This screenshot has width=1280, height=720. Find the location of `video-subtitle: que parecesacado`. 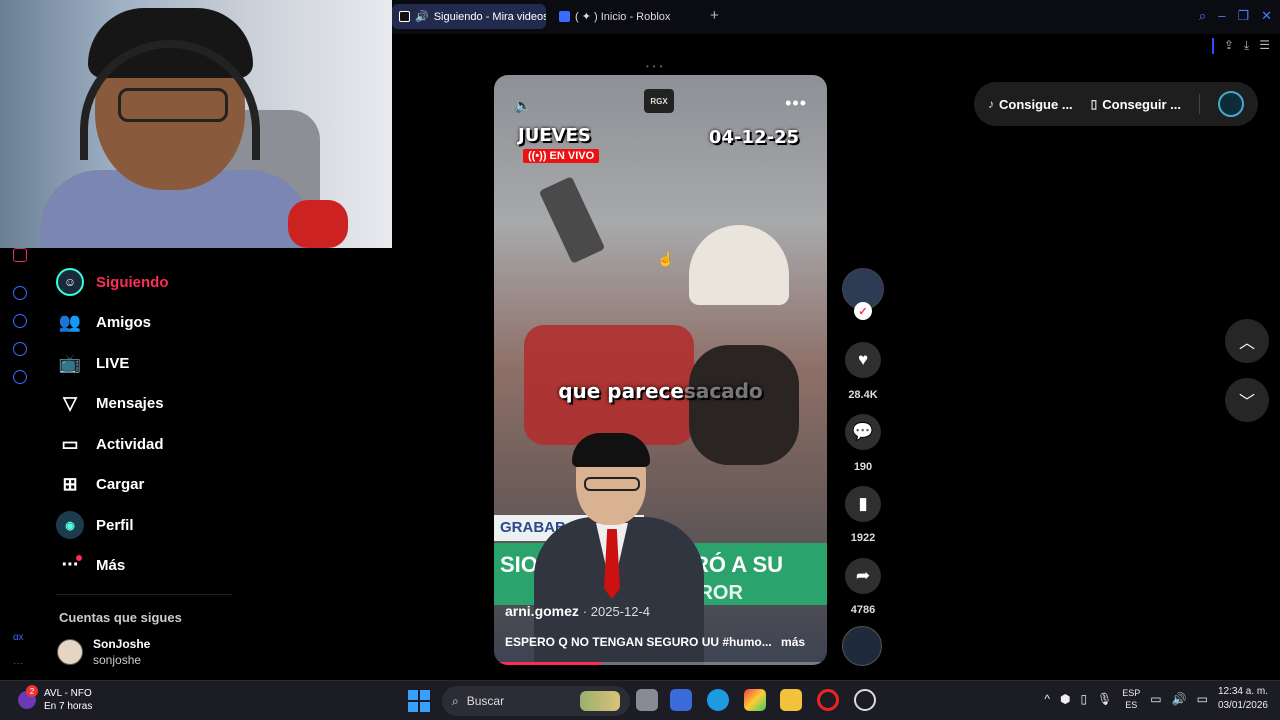

video-subtitle: que parecesacado is located at coordinates (660, 391).